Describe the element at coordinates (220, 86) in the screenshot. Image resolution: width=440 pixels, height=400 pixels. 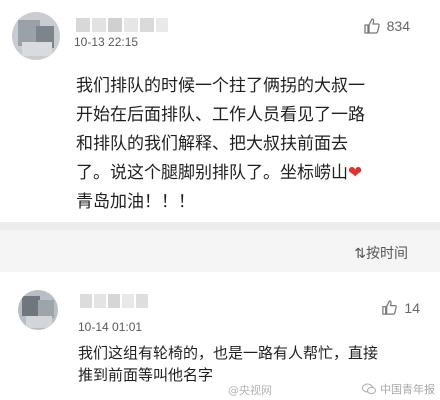
I see `comment-line: 我们排队的时候一个拄了俩拐的大叔一` at that location.